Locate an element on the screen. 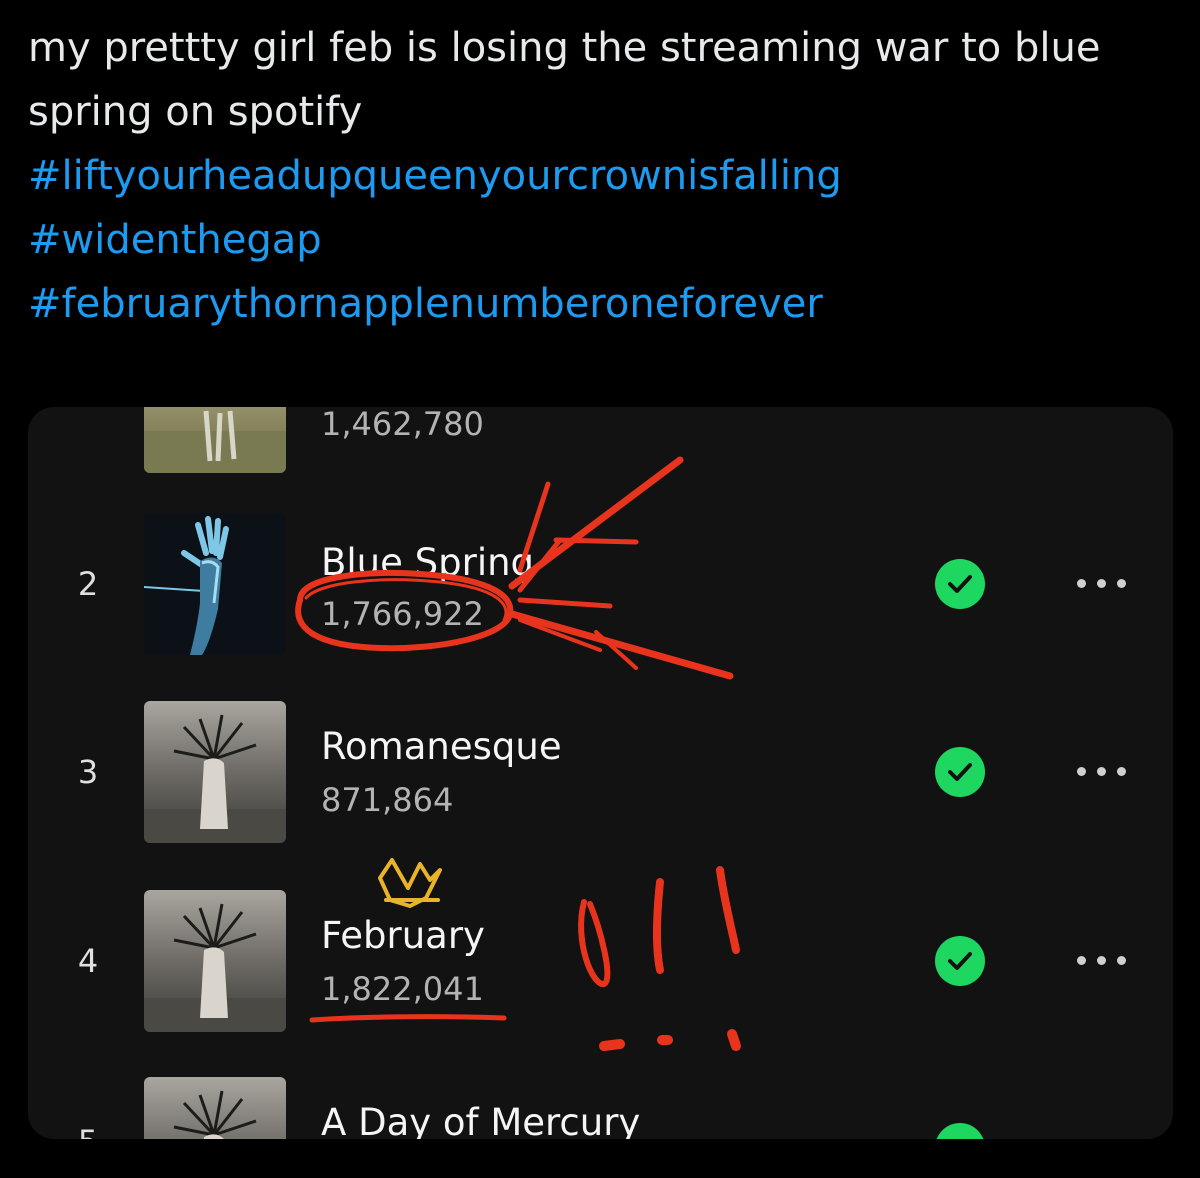 The image size is (1200, 1178). track-row: 2 Blue Spring 1,766,922 is located at coordinates (600, 584).